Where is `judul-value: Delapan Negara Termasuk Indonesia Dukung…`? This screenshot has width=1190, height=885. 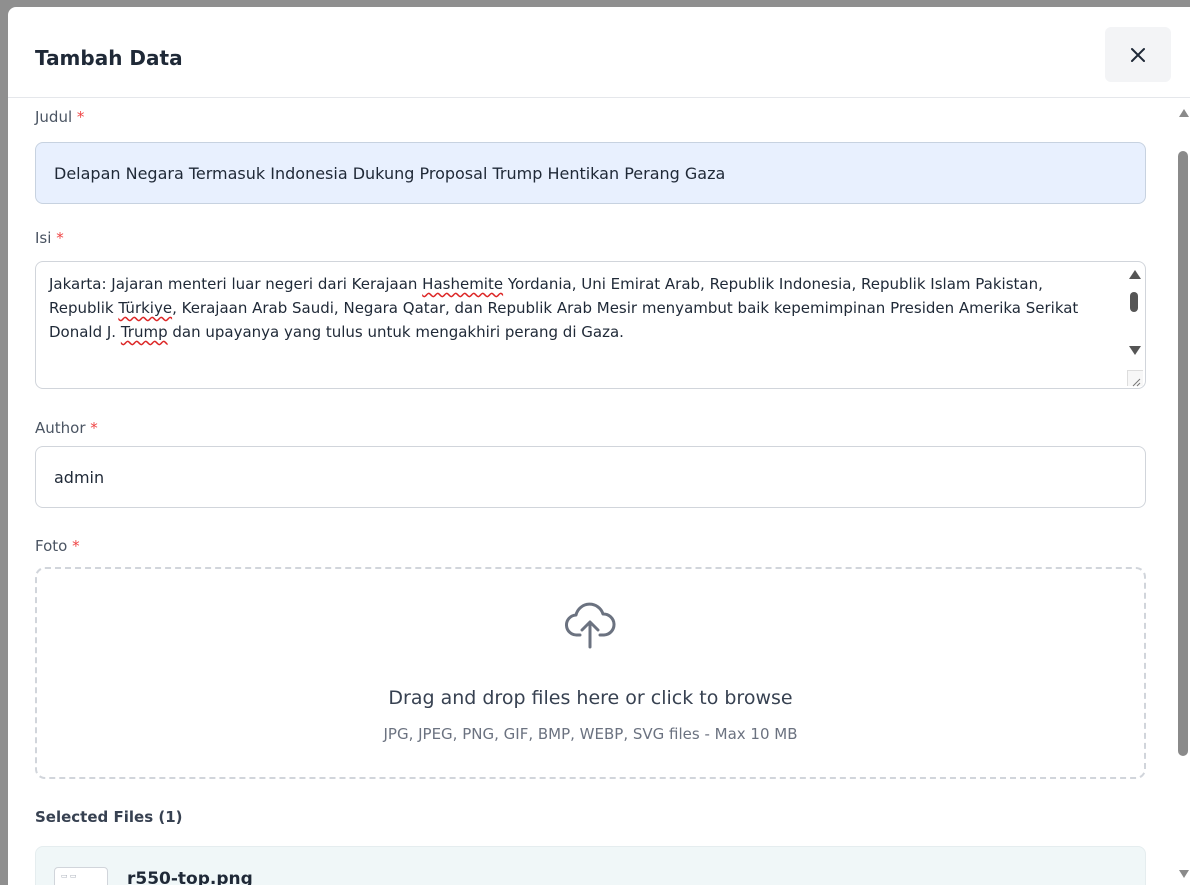
judul-value: Delapan Negara Termasuk Indonesia Dukung… is located at coordinates (390, 173).